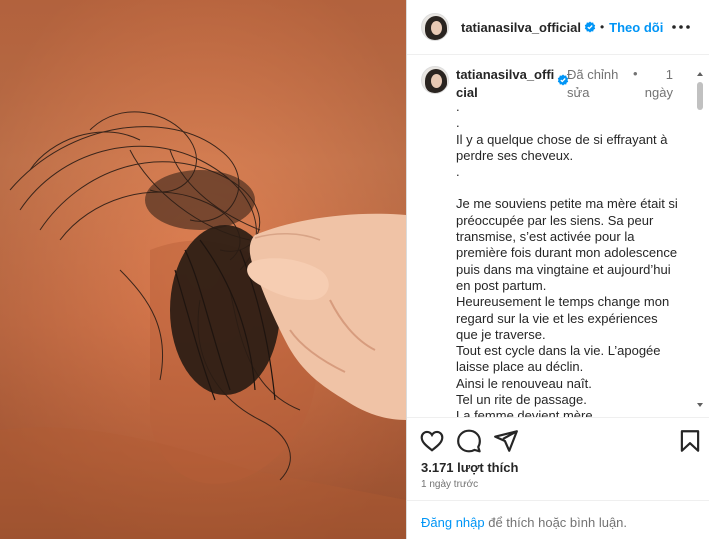 The width and height of the screenshot is (709, 539). I want to click on login-link: Đăng nhập, so click(453, 522).